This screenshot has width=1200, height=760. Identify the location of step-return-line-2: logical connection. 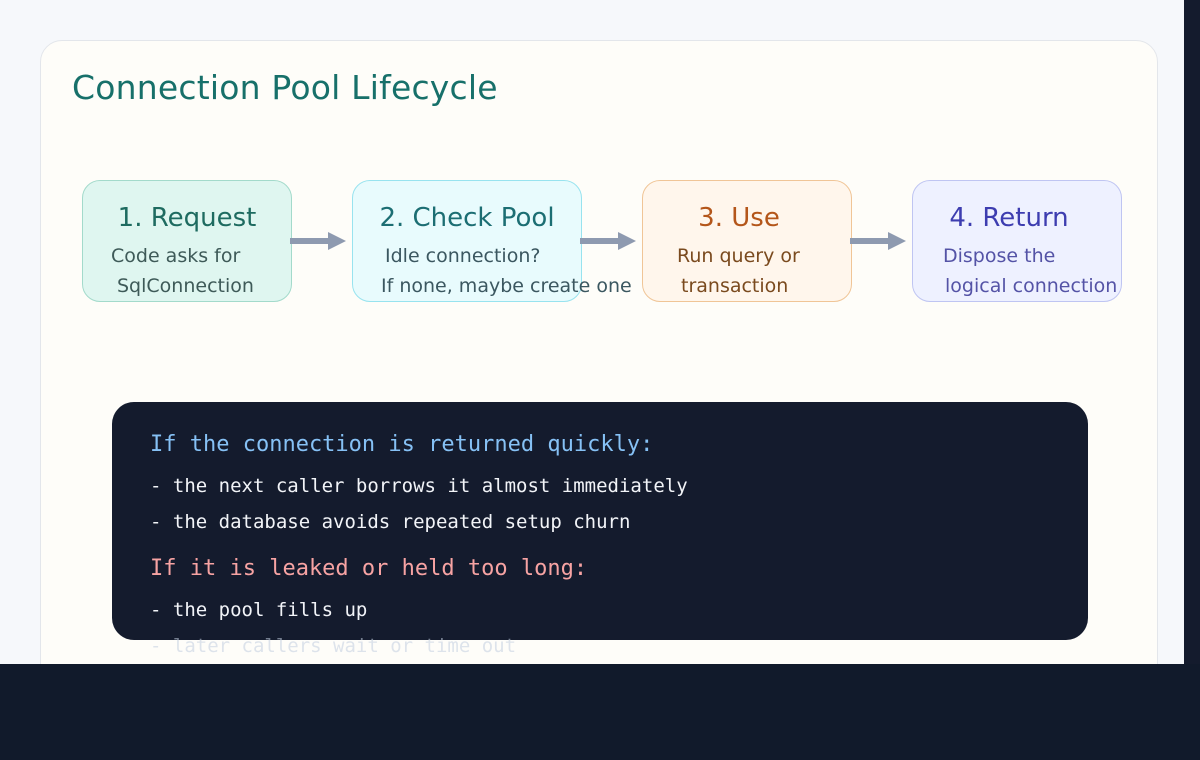
(1031, 286).